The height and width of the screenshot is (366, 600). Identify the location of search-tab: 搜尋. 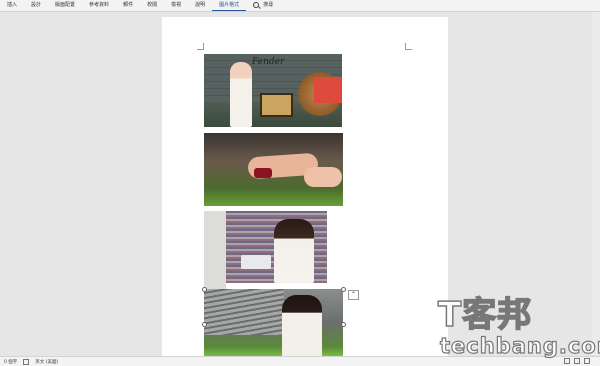
(263, 5).